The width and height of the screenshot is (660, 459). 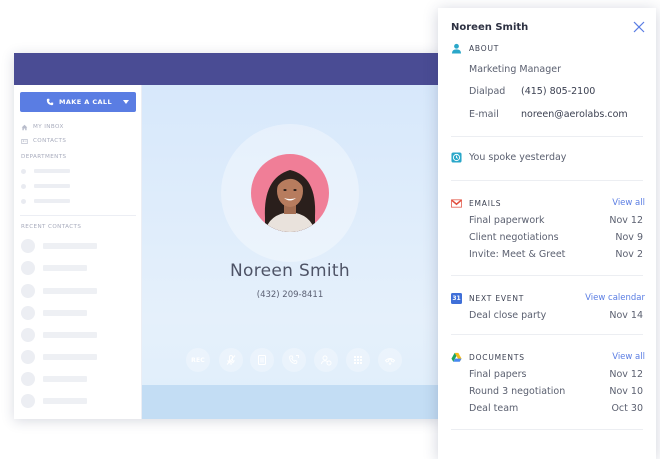 I want to click on recent-contacts-heading: RECENT CONTACTS, so click(x=51, y=227).